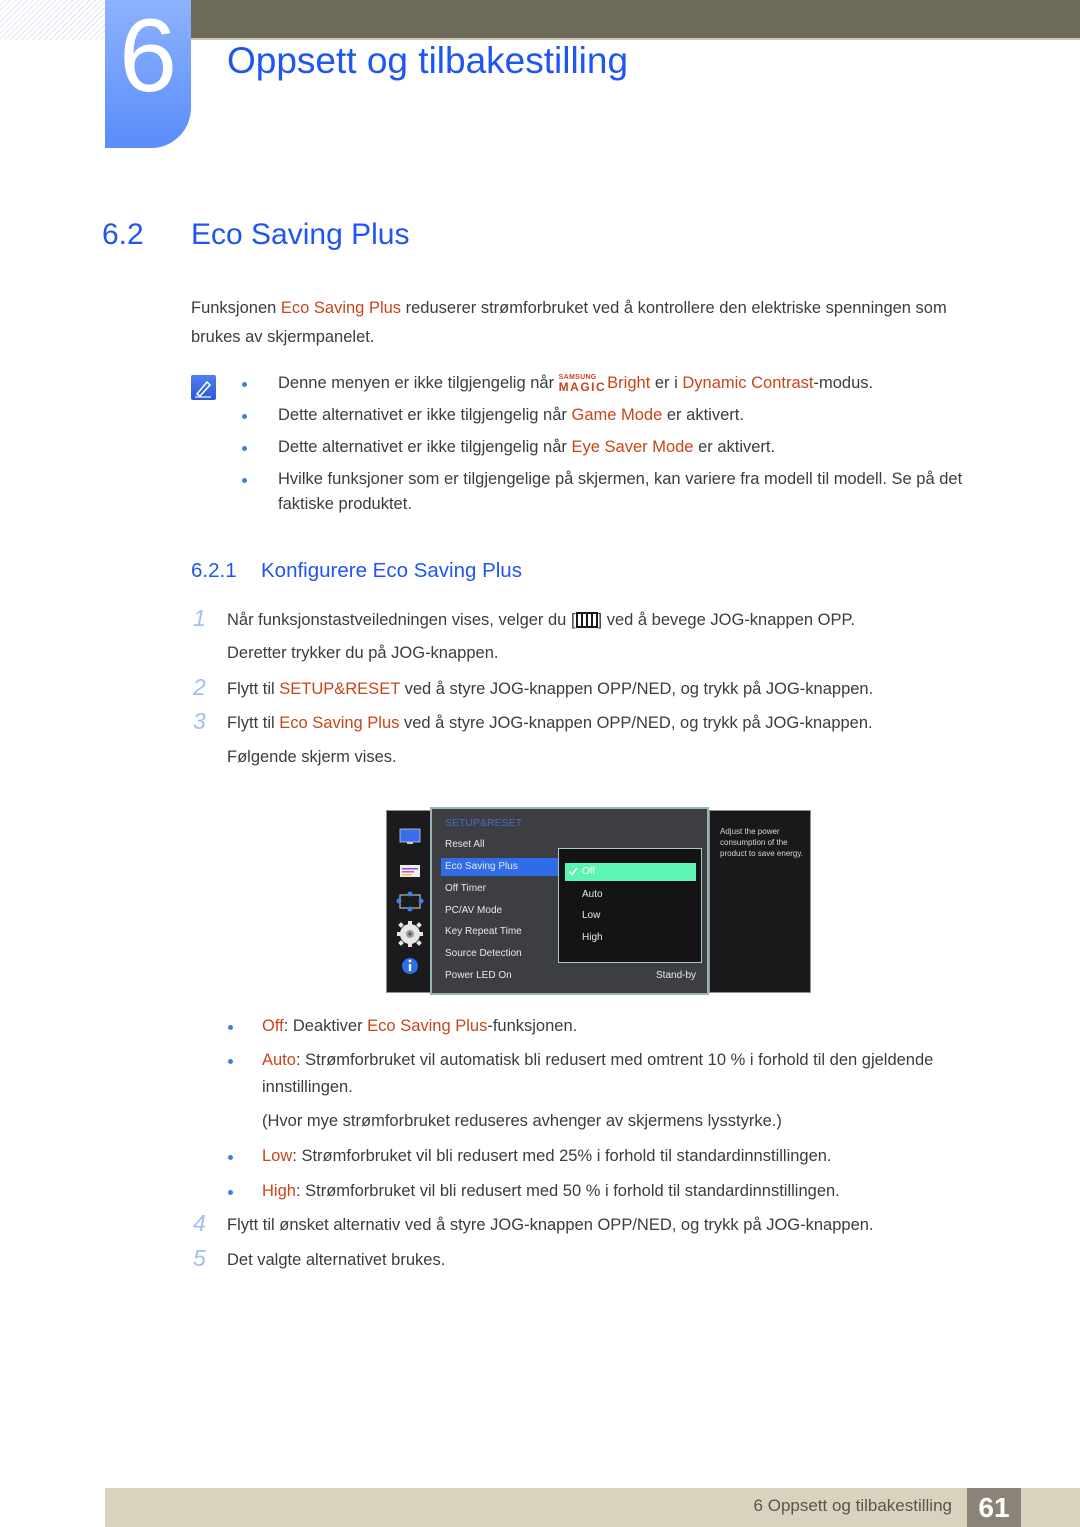 The width and height of the screenshot is (1080, 1527). Describe the element at coordinates (391, 570) in the screenshot. I see `subsection-title: Konfigurere Eco Saving Plus` at that location.